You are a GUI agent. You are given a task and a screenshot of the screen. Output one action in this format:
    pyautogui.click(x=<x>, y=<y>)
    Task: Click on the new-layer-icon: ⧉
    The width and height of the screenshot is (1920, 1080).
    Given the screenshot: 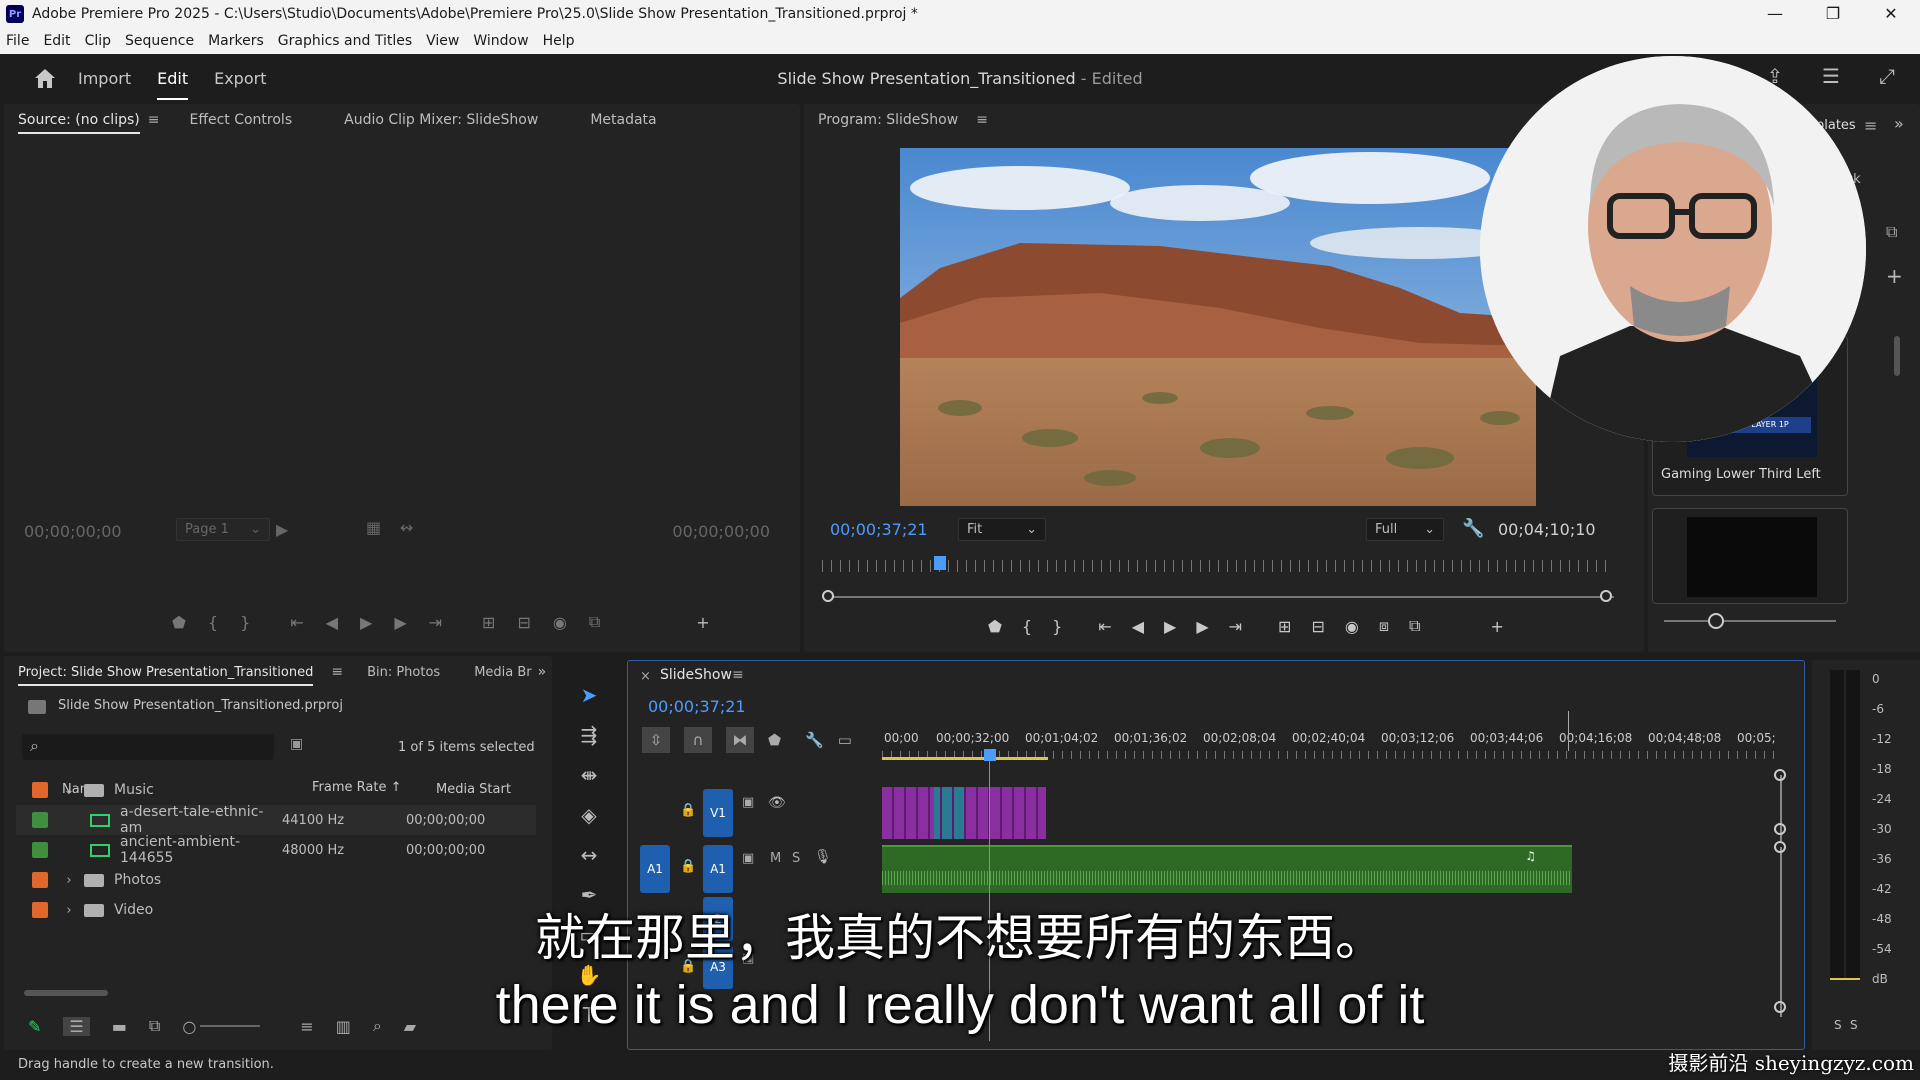 What is the action you would take?
    pyautogui.click(x=1891, y=232)
    